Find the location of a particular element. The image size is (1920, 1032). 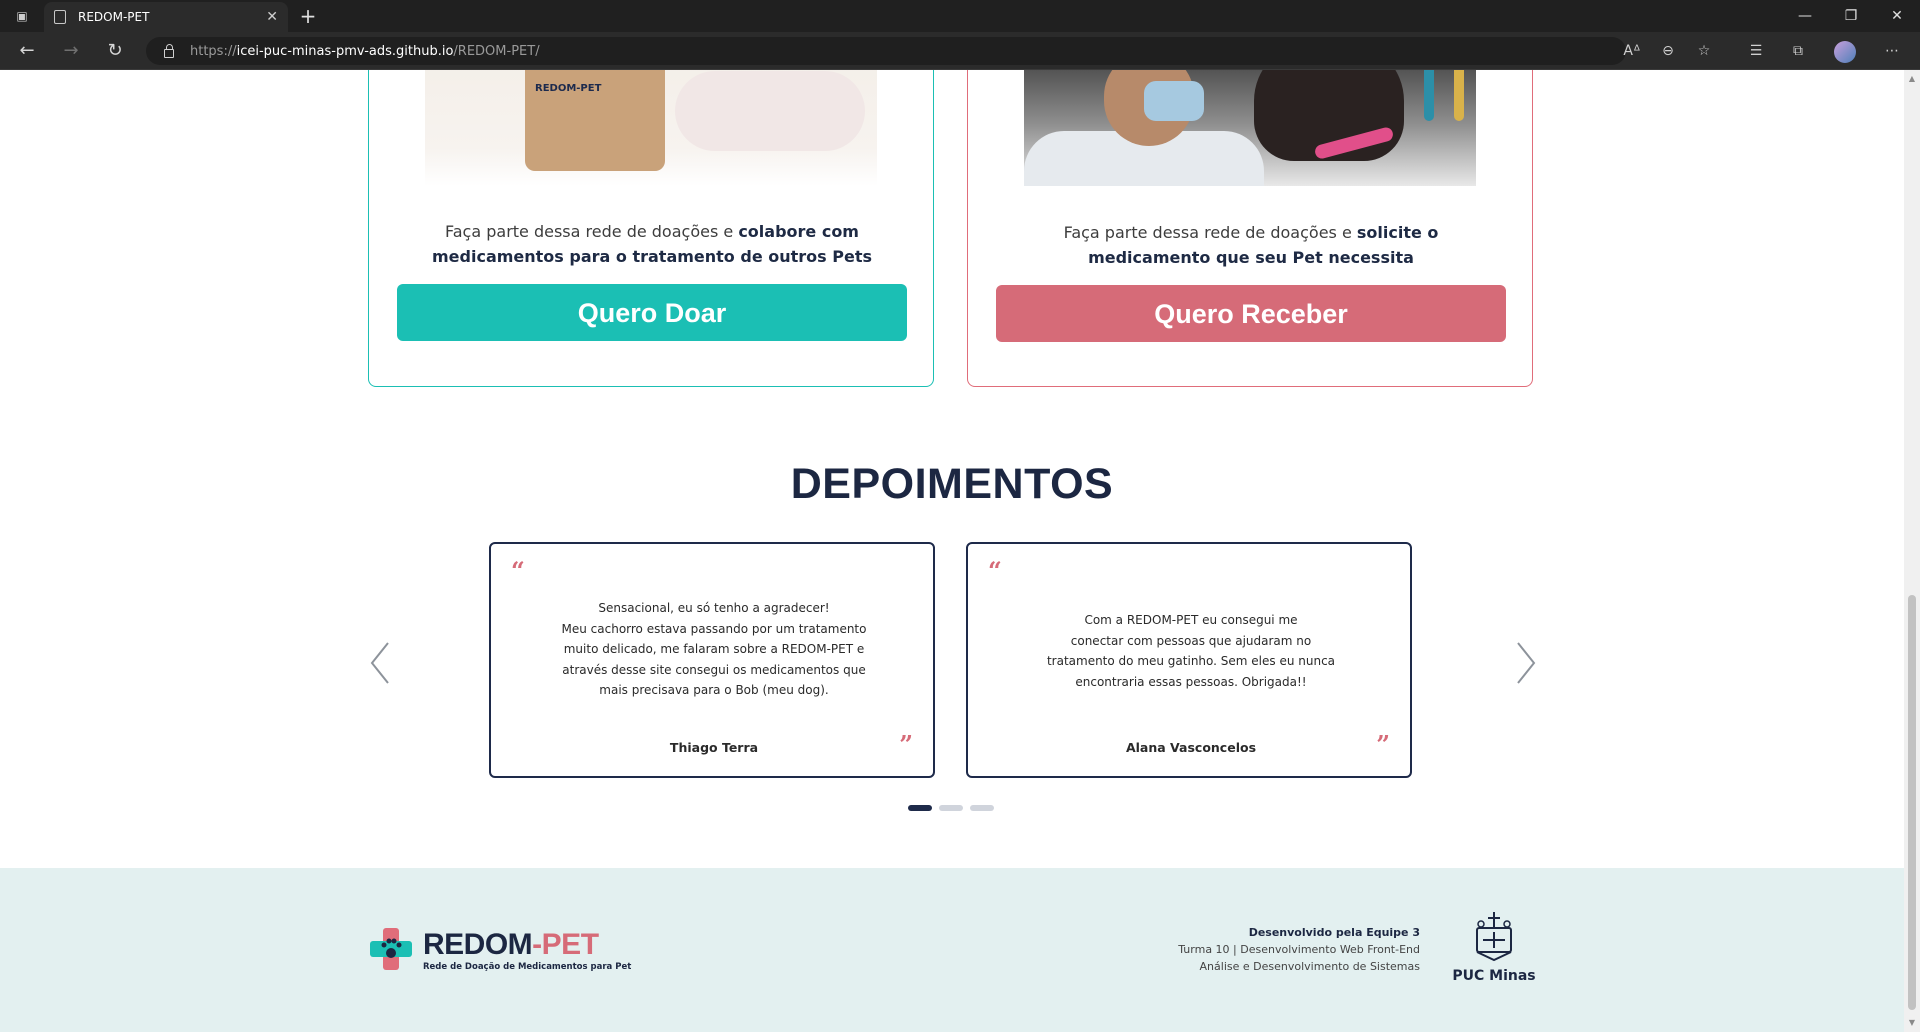

tab-actions-icon: ▣ is located at coordinates (22, 16).